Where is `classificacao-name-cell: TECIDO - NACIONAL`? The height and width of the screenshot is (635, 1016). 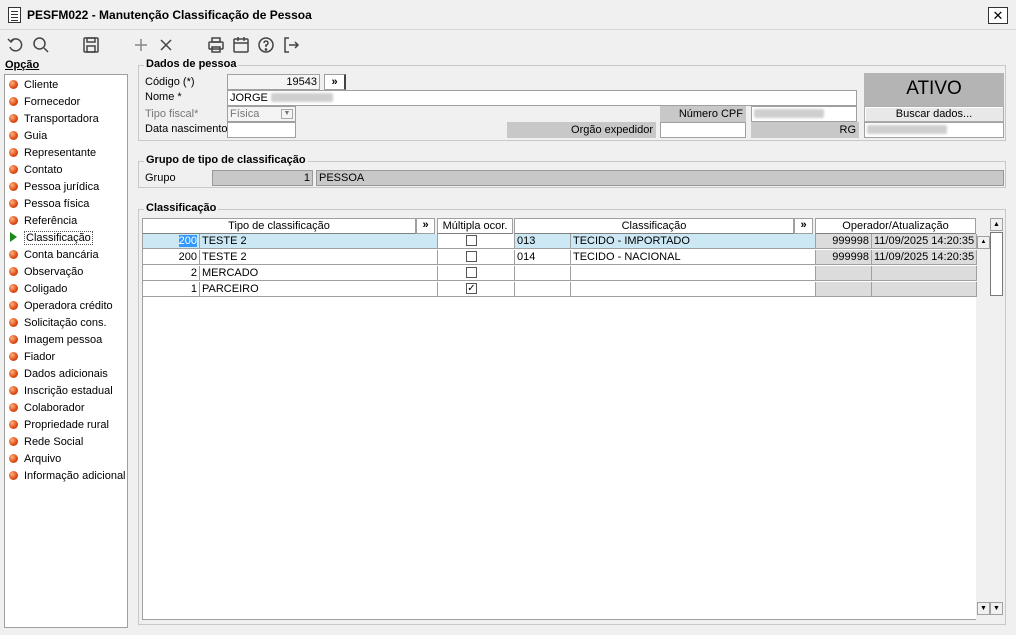
classificacao-name-cell: TECIDO - NACIONAL is located at coordinates (693, 257).